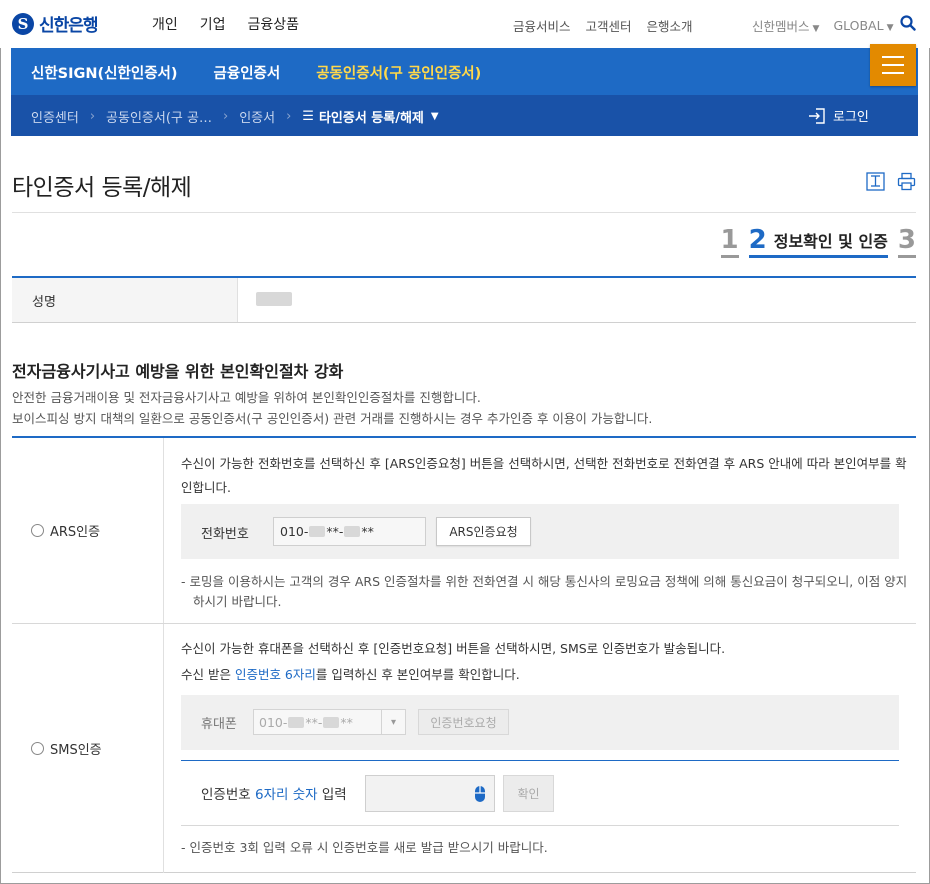 The width and height of the screenshot is (930, 884). Describe the element at coordinates (219, 724) in the screenshot. I see `sms-phone-label: 휴대폰` at that location.